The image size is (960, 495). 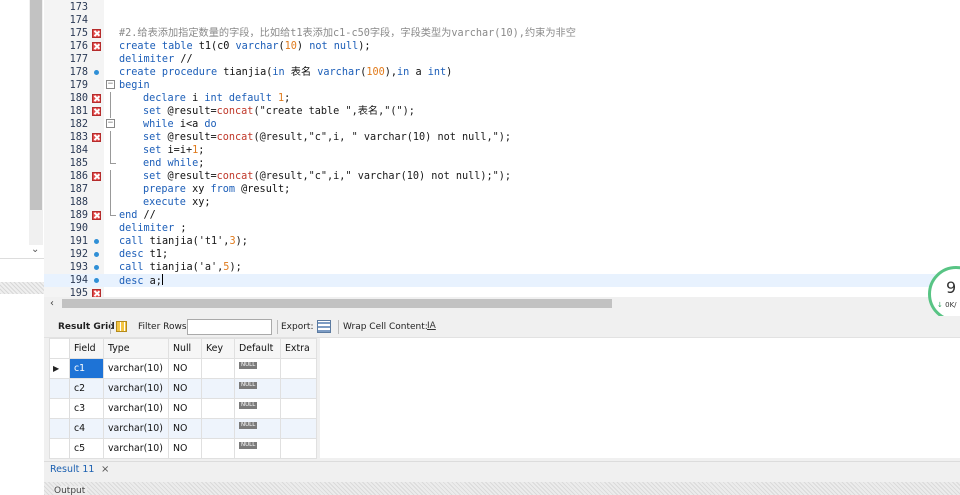 I want to click on code-line: 174, so click(x=502, y=20).